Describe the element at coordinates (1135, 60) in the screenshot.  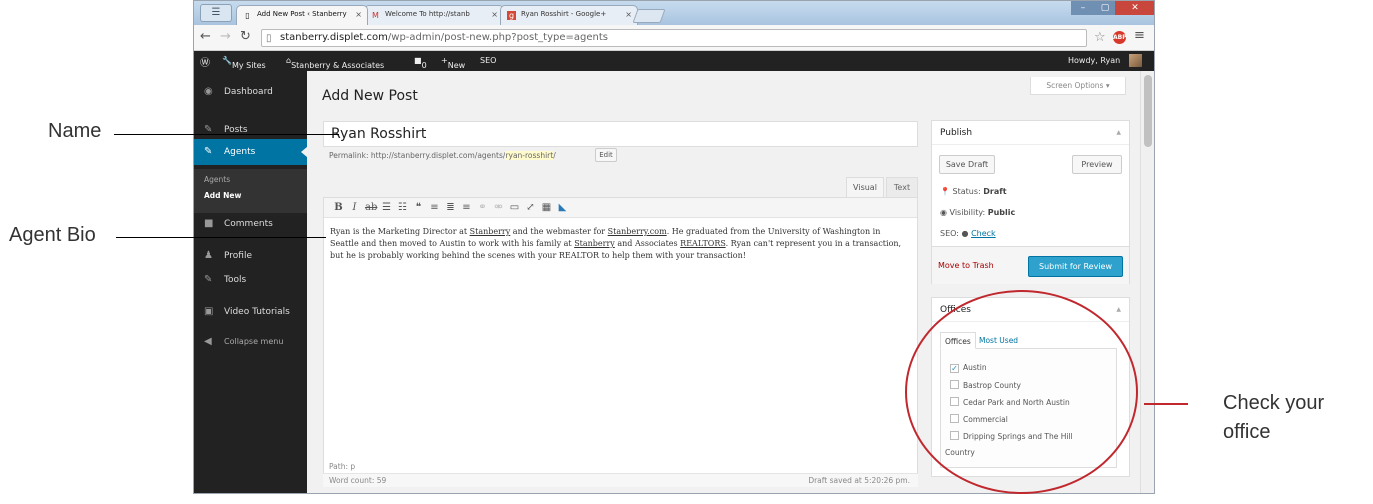
I see `avatar` at that location.